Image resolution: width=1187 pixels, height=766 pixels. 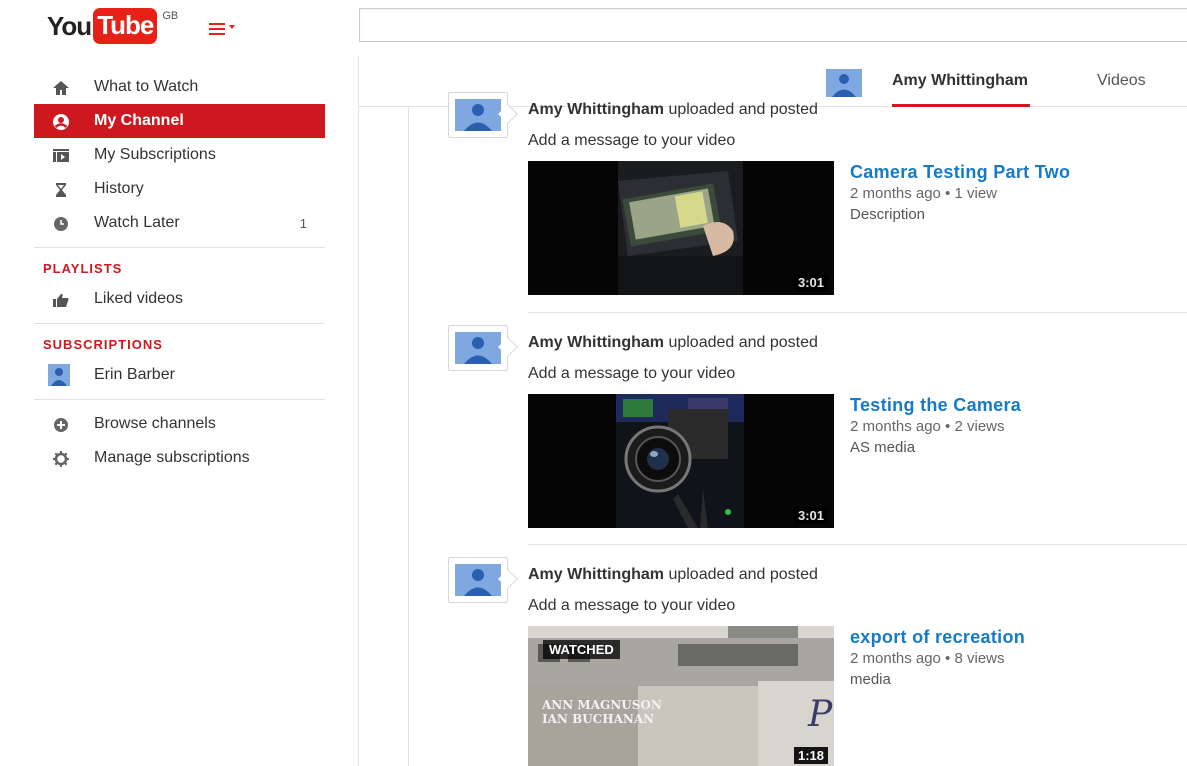 I want to click on svg-text: P, so click(x=820, y=714).